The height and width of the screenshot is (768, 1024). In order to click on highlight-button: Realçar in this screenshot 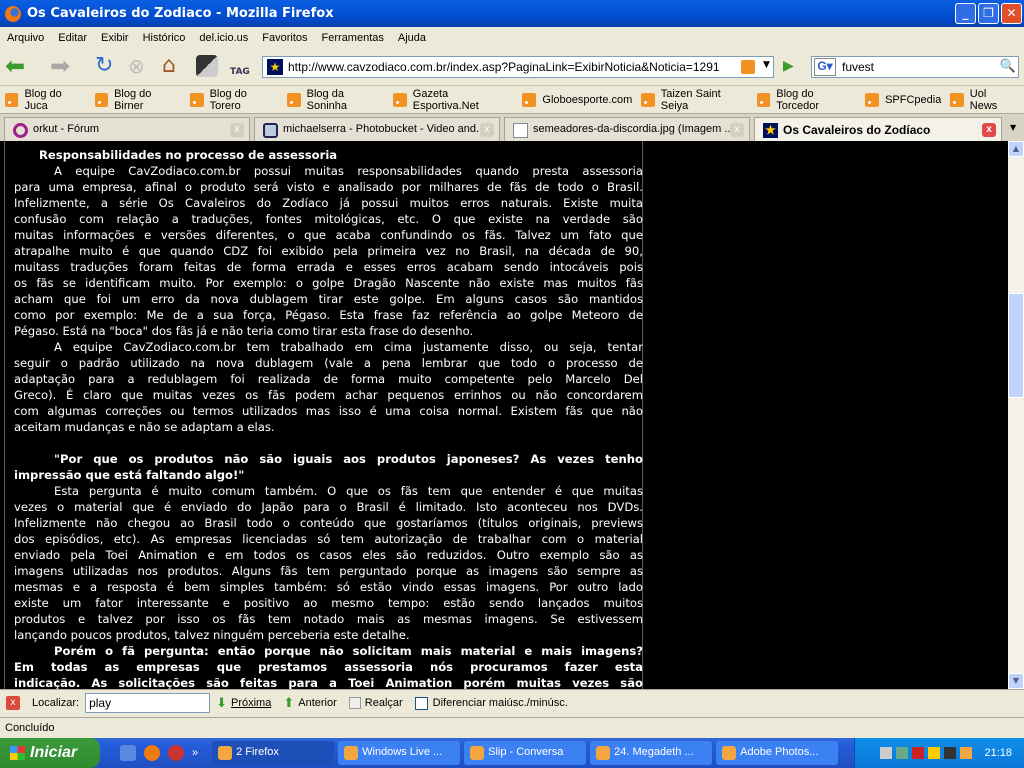, I will do `click(384, 703)`.